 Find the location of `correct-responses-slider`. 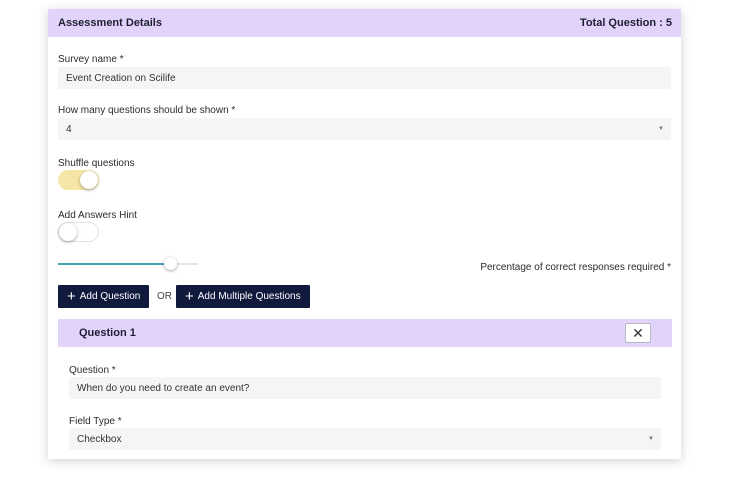

correct-responses-slider is located at coordinates (128, 263).